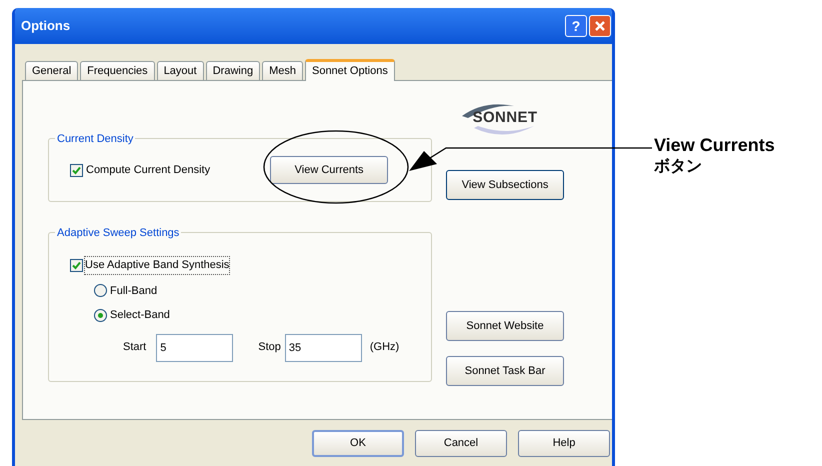  Describe the element at coordinates (134, 348) in the screenshot. I see `field-label: Start` at that location.